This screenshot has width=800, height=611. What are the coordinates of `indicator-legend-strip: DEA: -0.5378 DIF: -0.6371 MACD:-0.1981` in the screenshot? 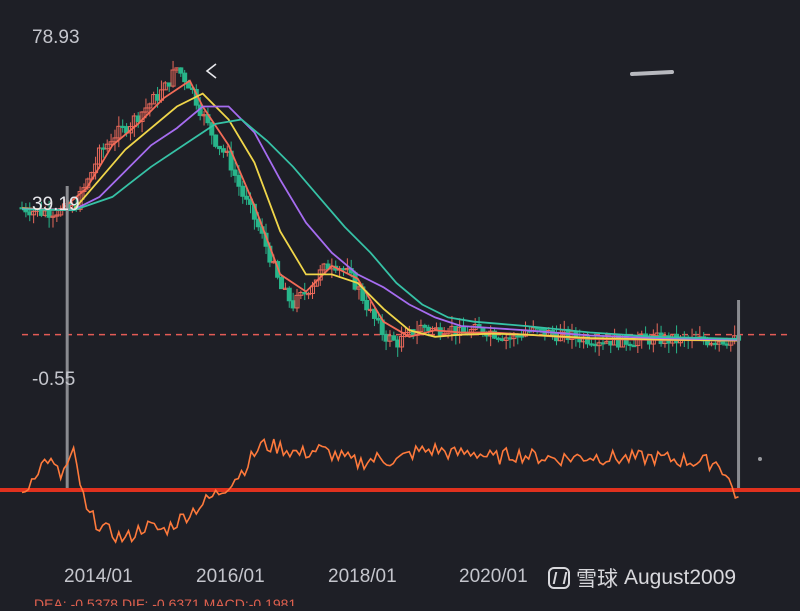 It's located at (400, 601).